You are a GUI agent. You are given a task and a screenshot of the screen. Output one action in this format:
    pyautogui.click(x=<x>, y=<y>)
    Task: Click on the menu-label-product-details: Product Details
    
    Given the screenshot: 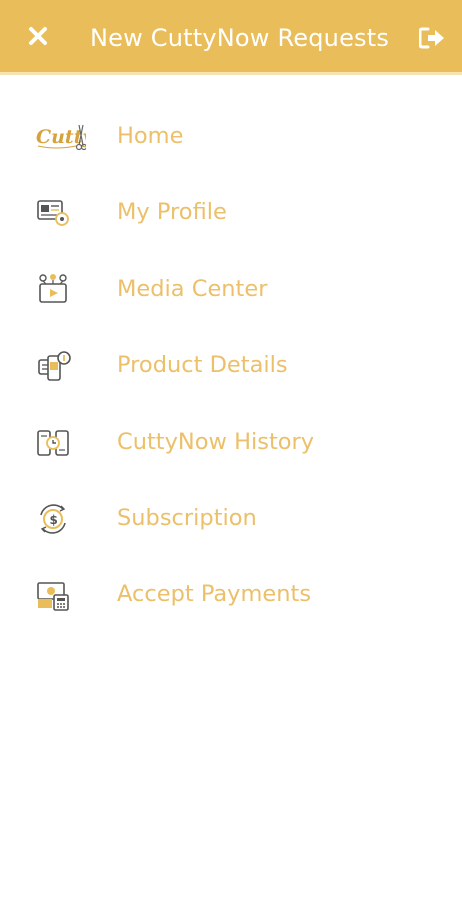 What is the action you would take?
    pyautogui.click(x=202, y=365)
    